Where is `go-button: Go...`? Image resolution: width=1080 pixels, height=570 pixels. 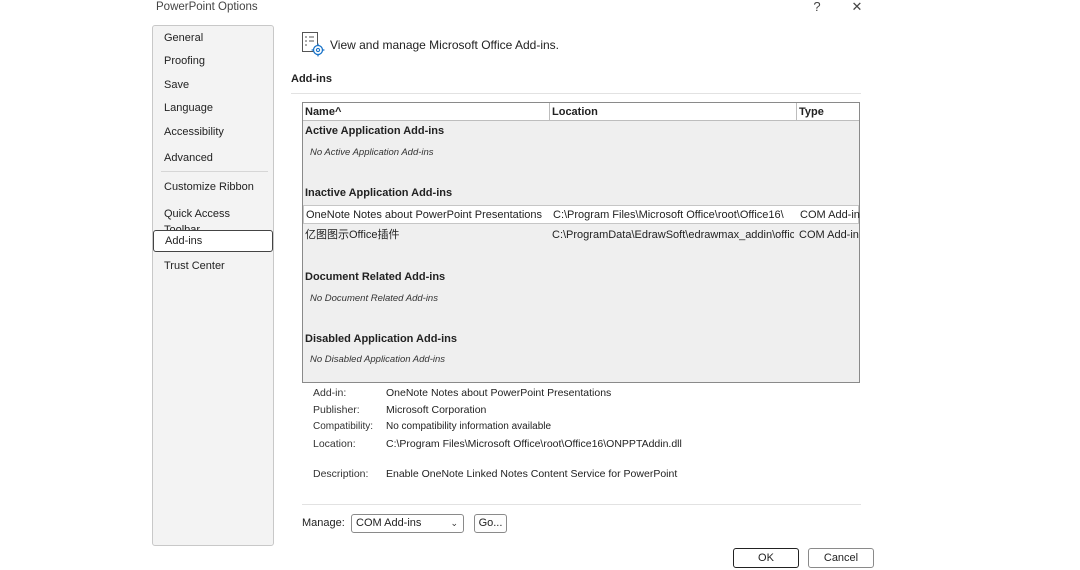 go-button: Go... is located at coordinates (490, 523).